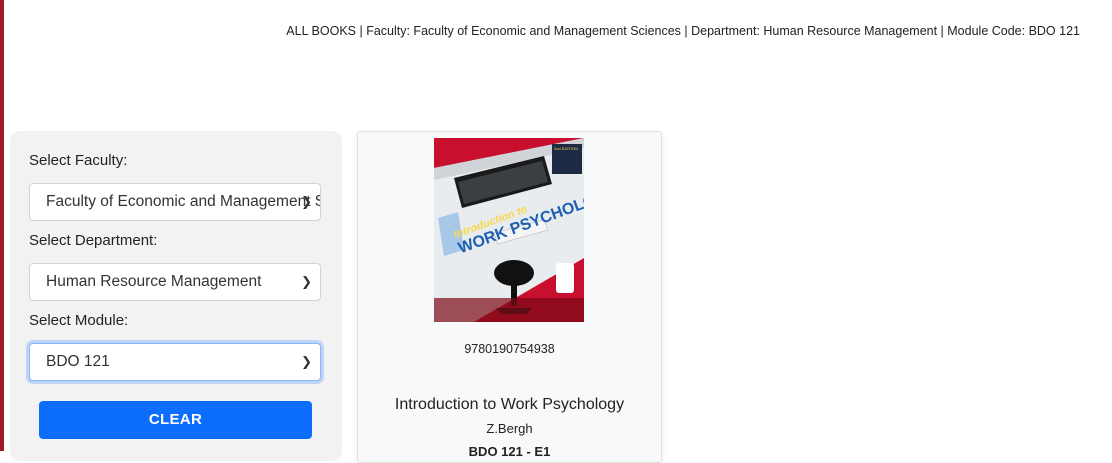 Image resolution: width=1112 pixels, height=463 pixels. I want to click on department-select-value: Human Resource Management, so click(154, 281).